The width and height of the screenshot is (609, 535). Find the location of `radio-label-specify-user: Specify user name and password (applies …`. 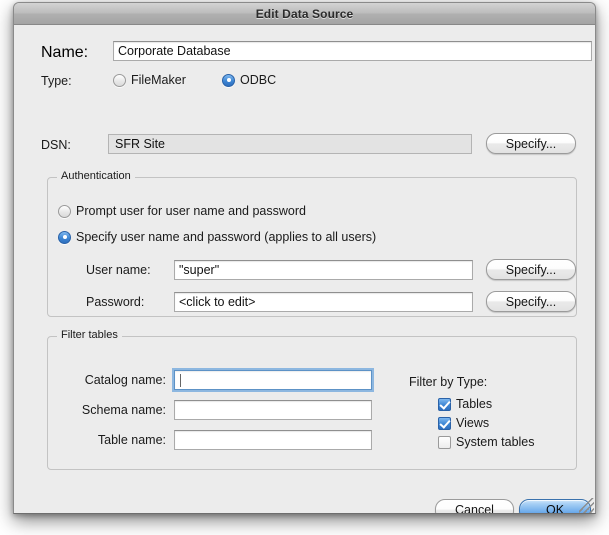

radio-label-specify-user: Specify user name and password (applies … is located at coordinates (226, 237).